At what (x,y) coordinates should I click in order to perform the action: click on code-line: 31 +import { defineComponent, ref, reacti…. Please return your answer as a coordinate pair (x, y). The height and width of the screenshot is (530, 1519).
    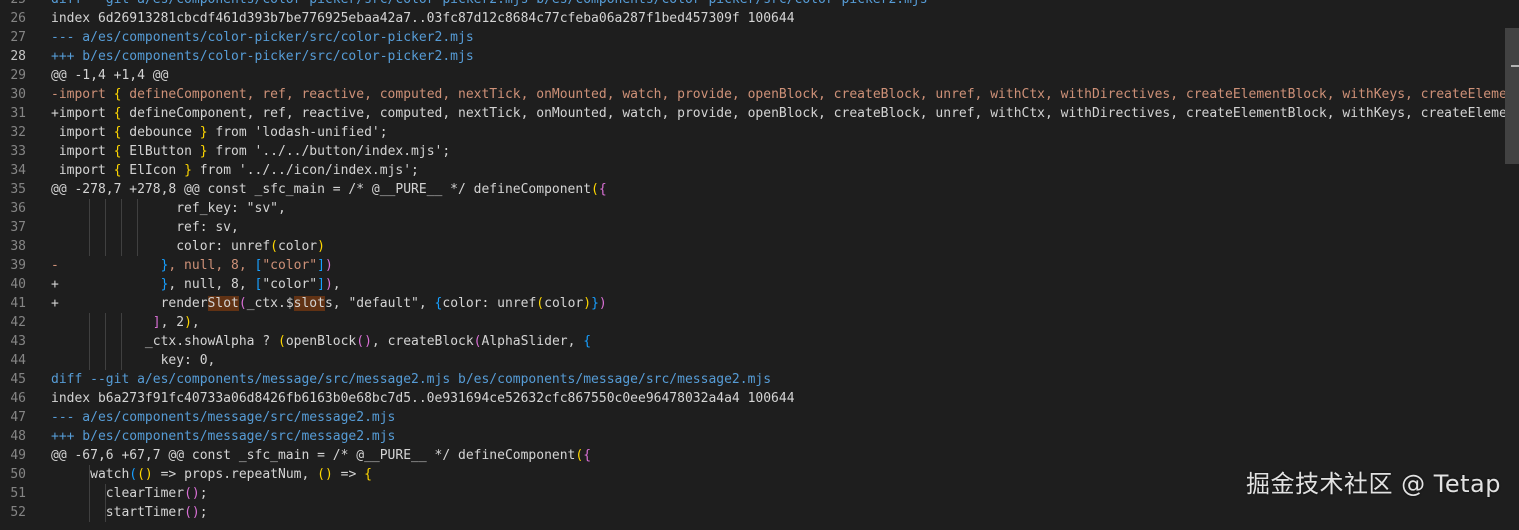
    Looking at the image, I should click on (759, 113).